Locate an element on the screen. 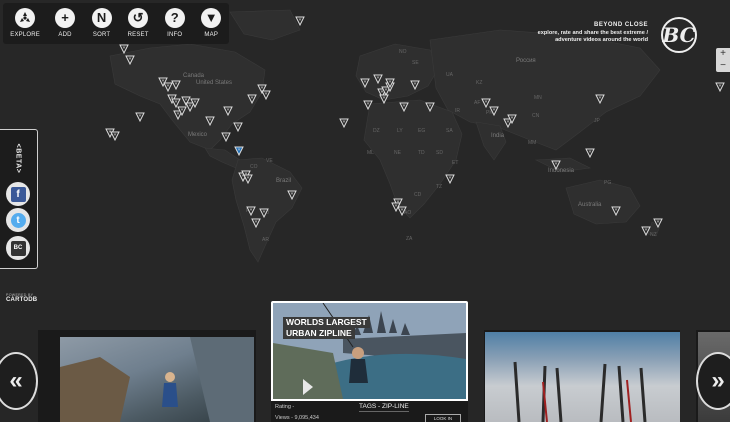 The height and width of the screenshot is (422, 730). explore-icon is located at coordinates (25, 18).